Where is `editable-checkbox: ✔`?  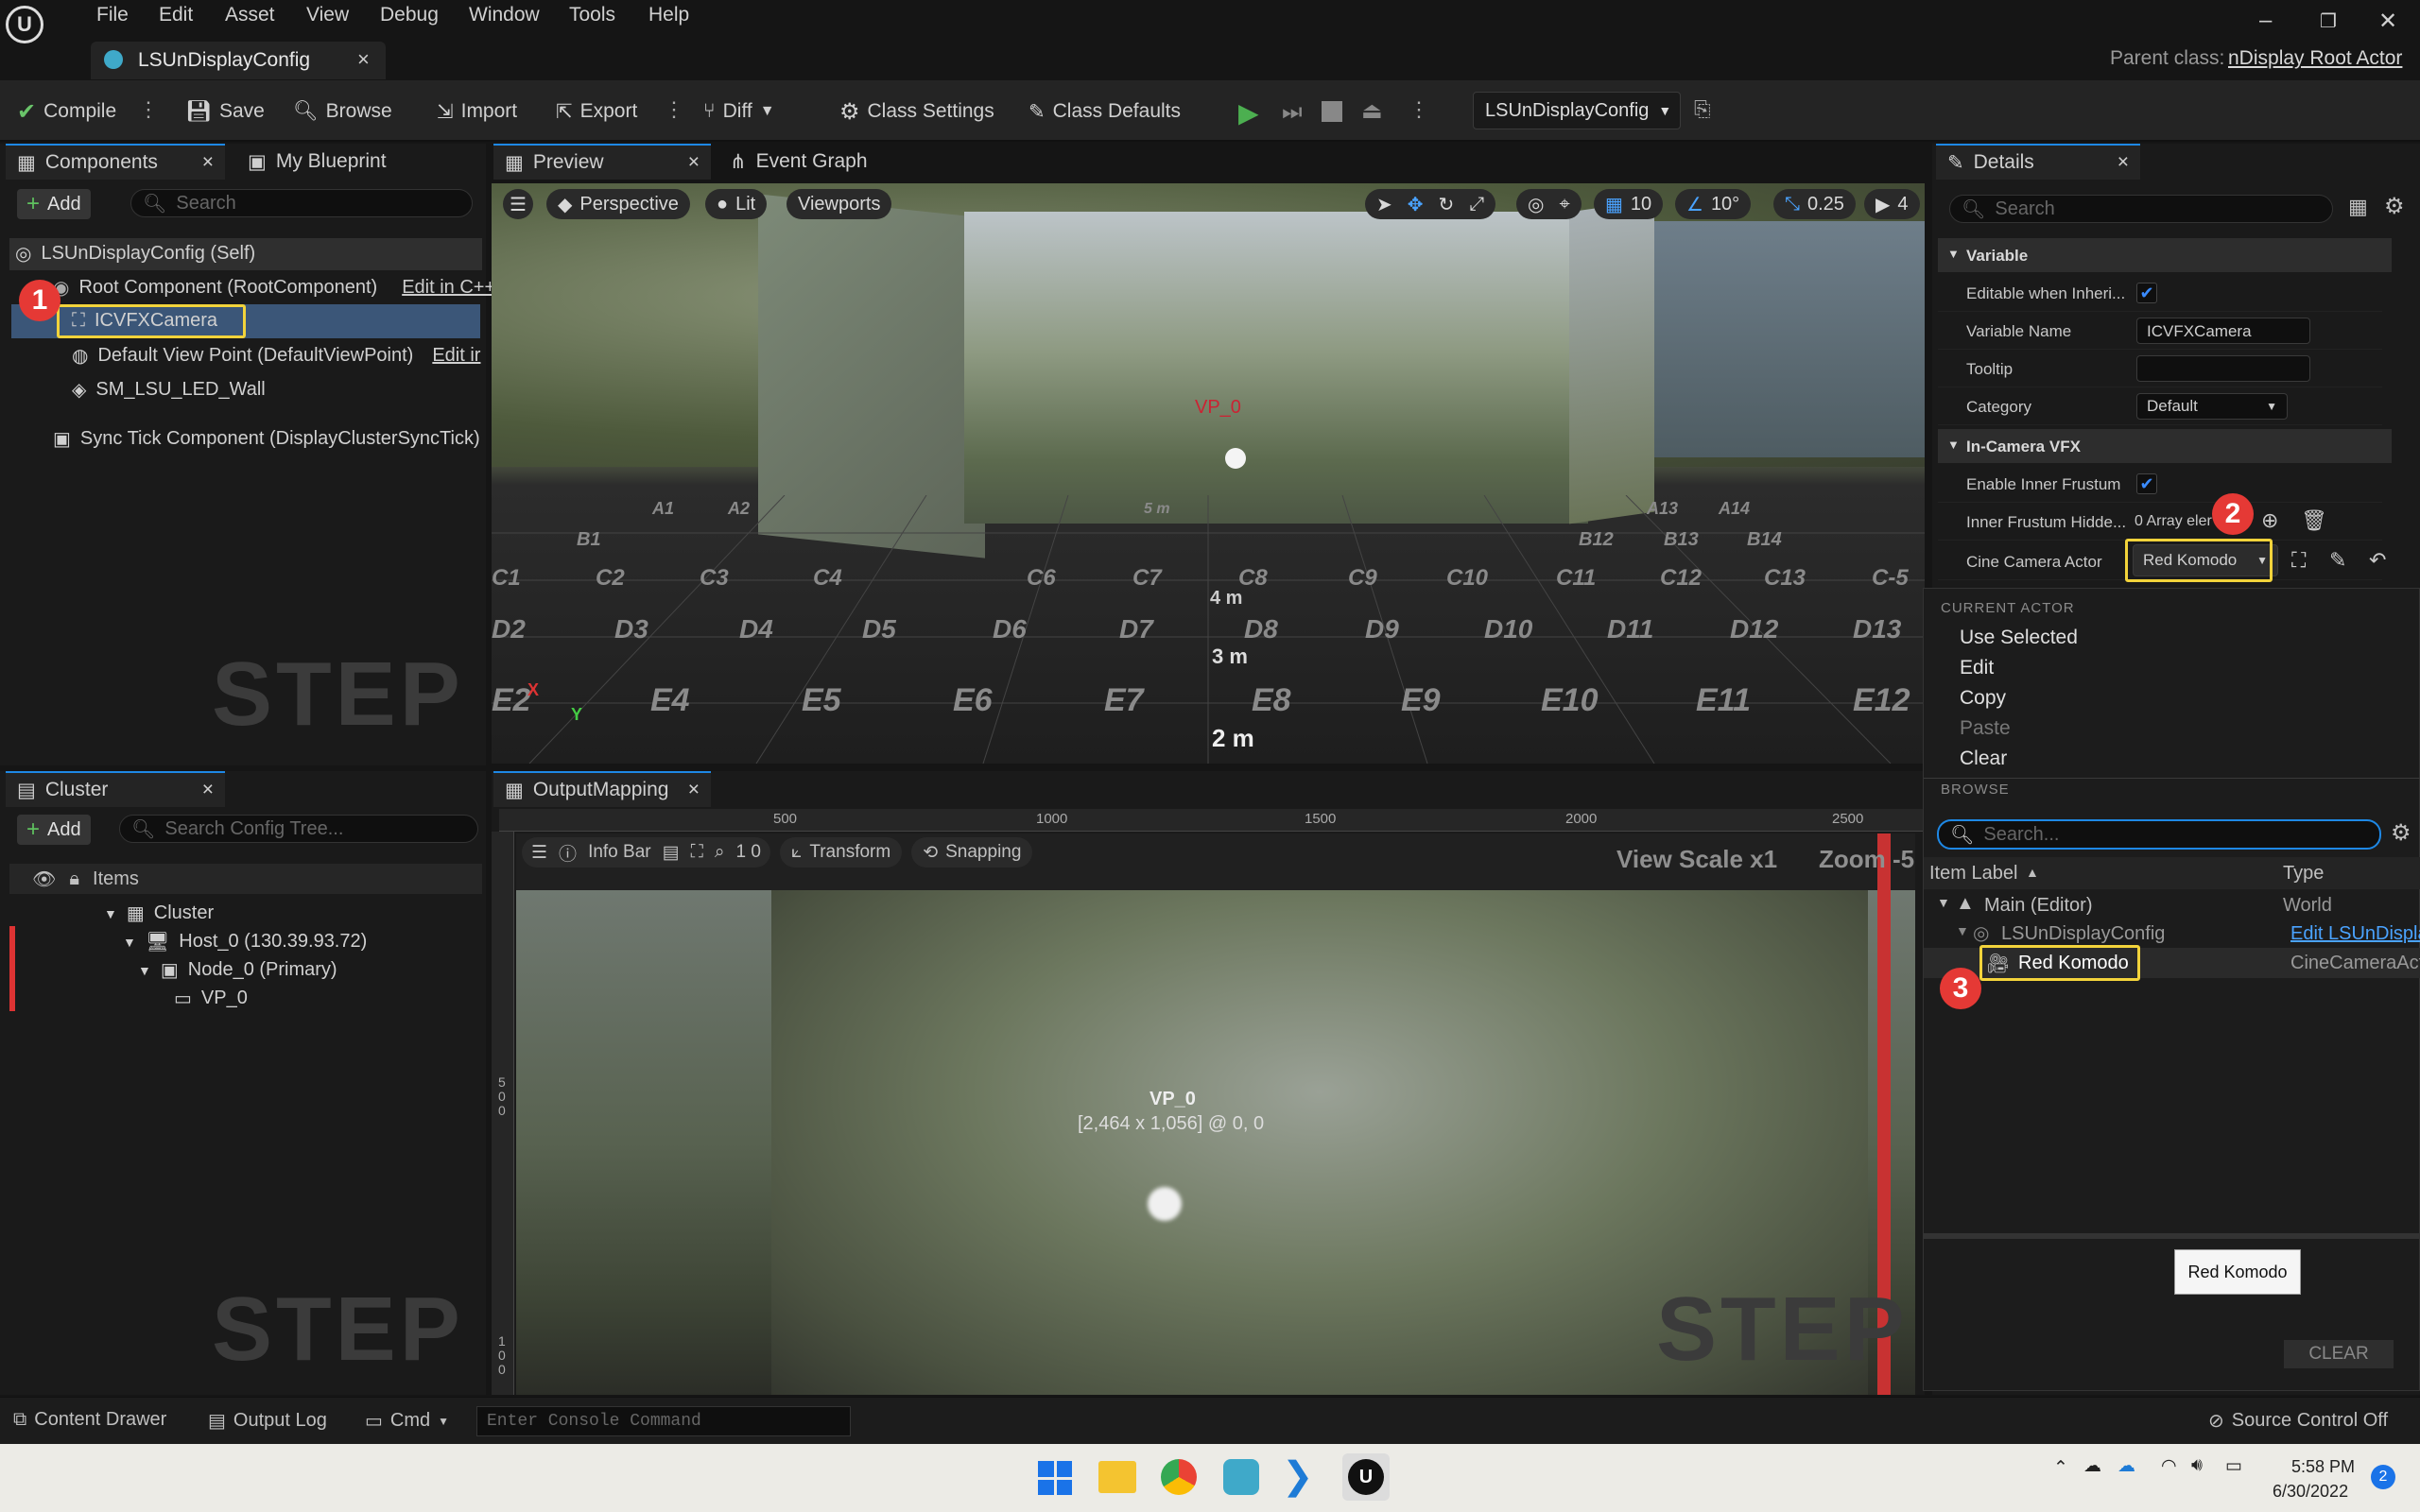
editable-checkbox: ✔ is located at coordinates (2146, 293).